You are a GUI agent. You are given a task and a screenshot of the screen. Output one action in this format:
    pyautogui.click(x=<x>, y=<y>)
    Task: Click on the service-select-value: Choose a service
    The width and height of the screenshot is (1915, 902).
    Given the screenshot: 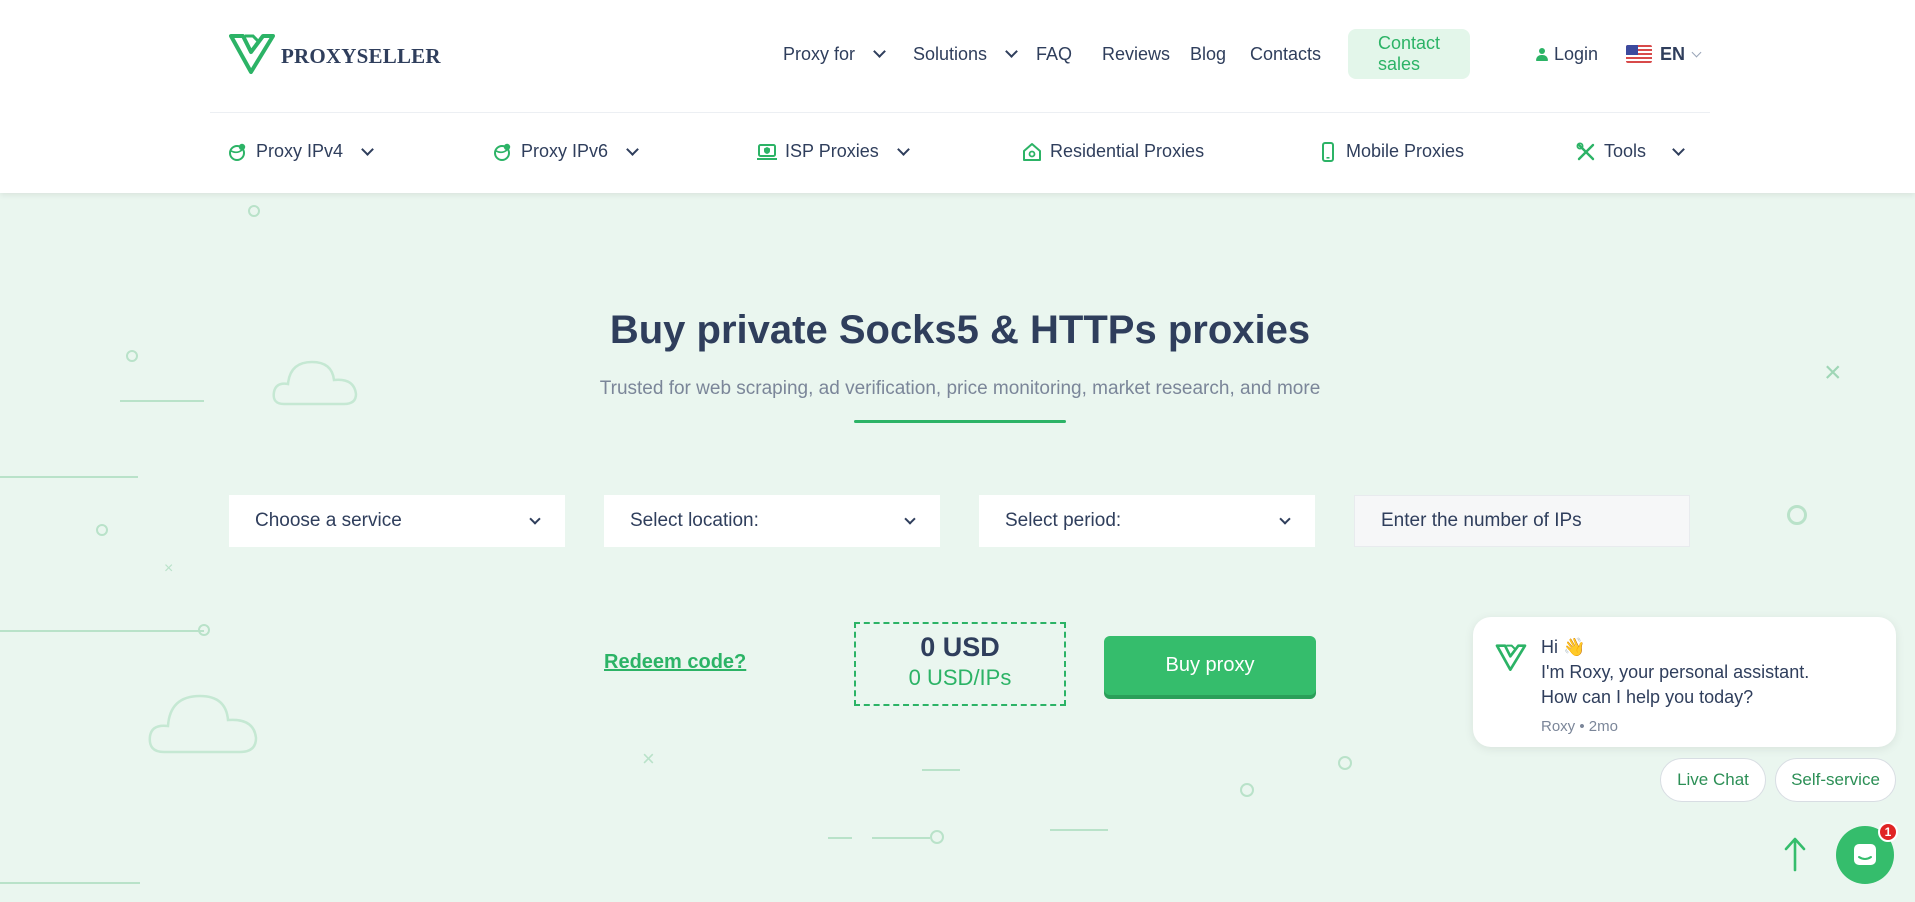 What is the action you would take?
    pyautogui.click(x=328, y=520)
    